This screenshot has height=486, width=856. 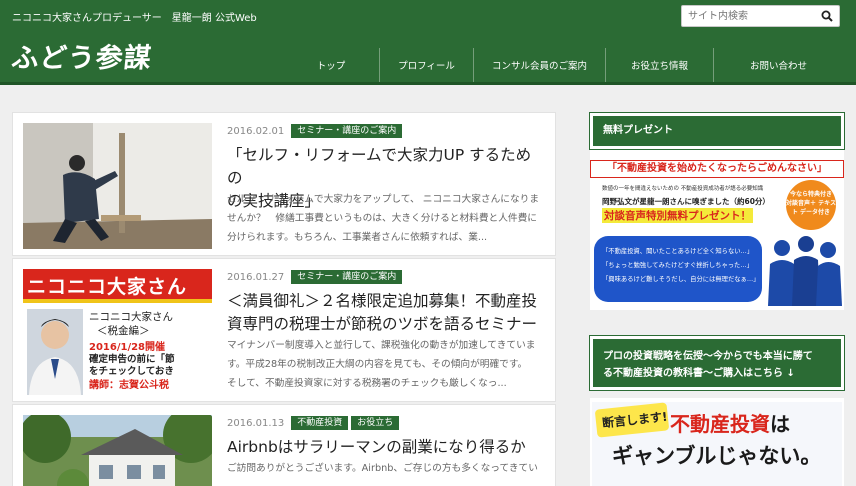 I want to click on book-tagline: ギャンブルじゃない。, so click(x=717, y=456).